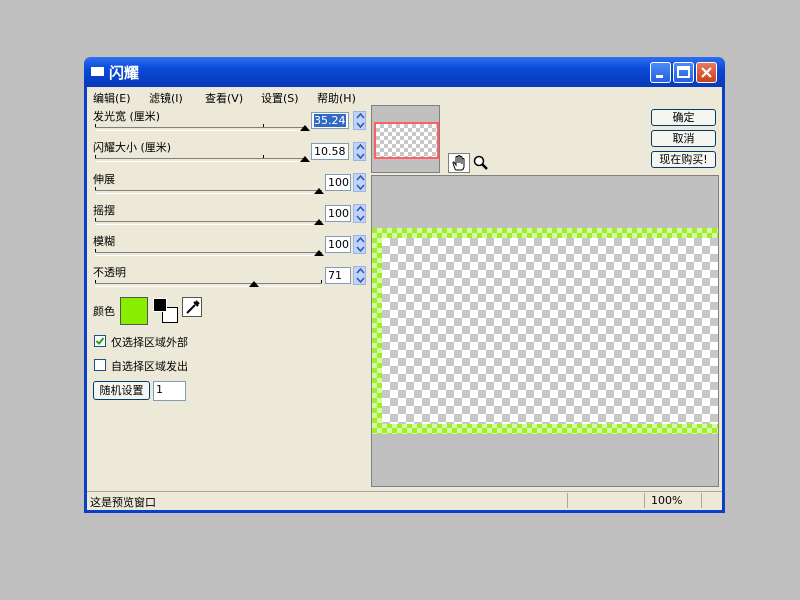 Image resolution: width=800 pixels, height=600 pixels. Describe the element at coordinates (550, 331) in the screenshot. I see `transparent-canvas` at that location.